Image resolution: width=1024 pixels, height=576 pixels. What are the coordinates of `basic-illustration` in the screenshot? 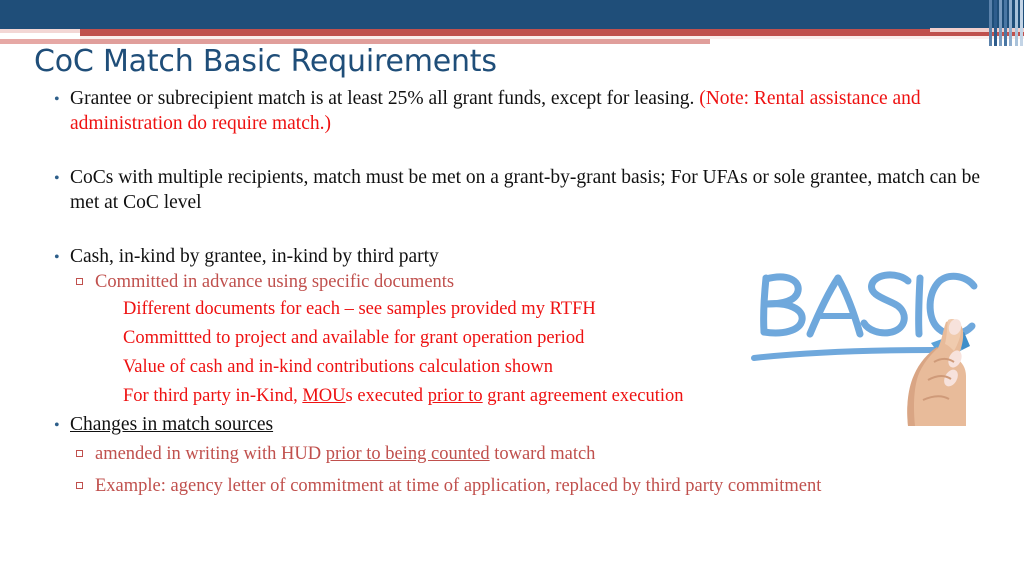 It's located at (864, 344).